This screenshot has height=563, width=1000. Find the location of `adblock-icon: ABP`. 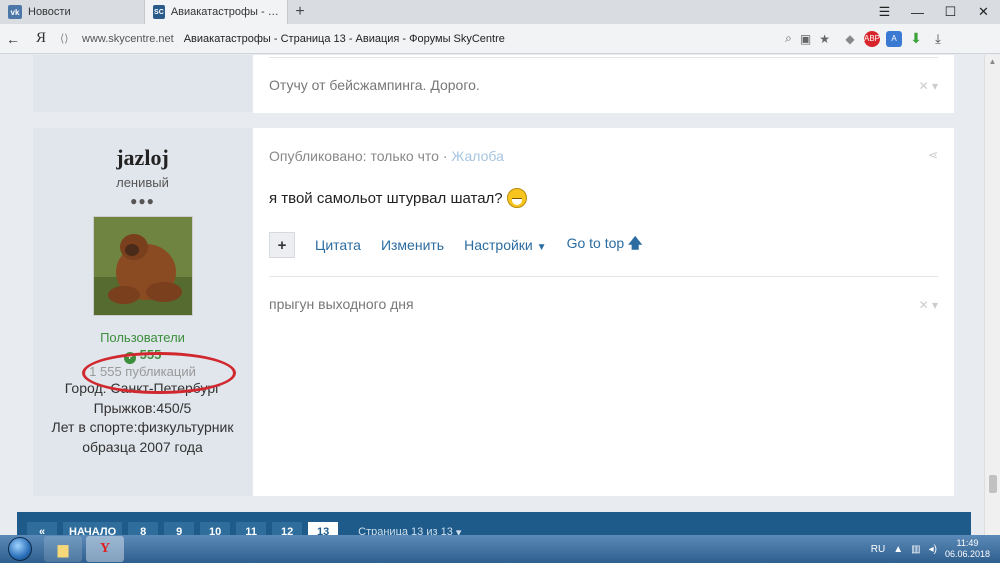

adblock-icon: ABP is located at coordinates (872, 38).